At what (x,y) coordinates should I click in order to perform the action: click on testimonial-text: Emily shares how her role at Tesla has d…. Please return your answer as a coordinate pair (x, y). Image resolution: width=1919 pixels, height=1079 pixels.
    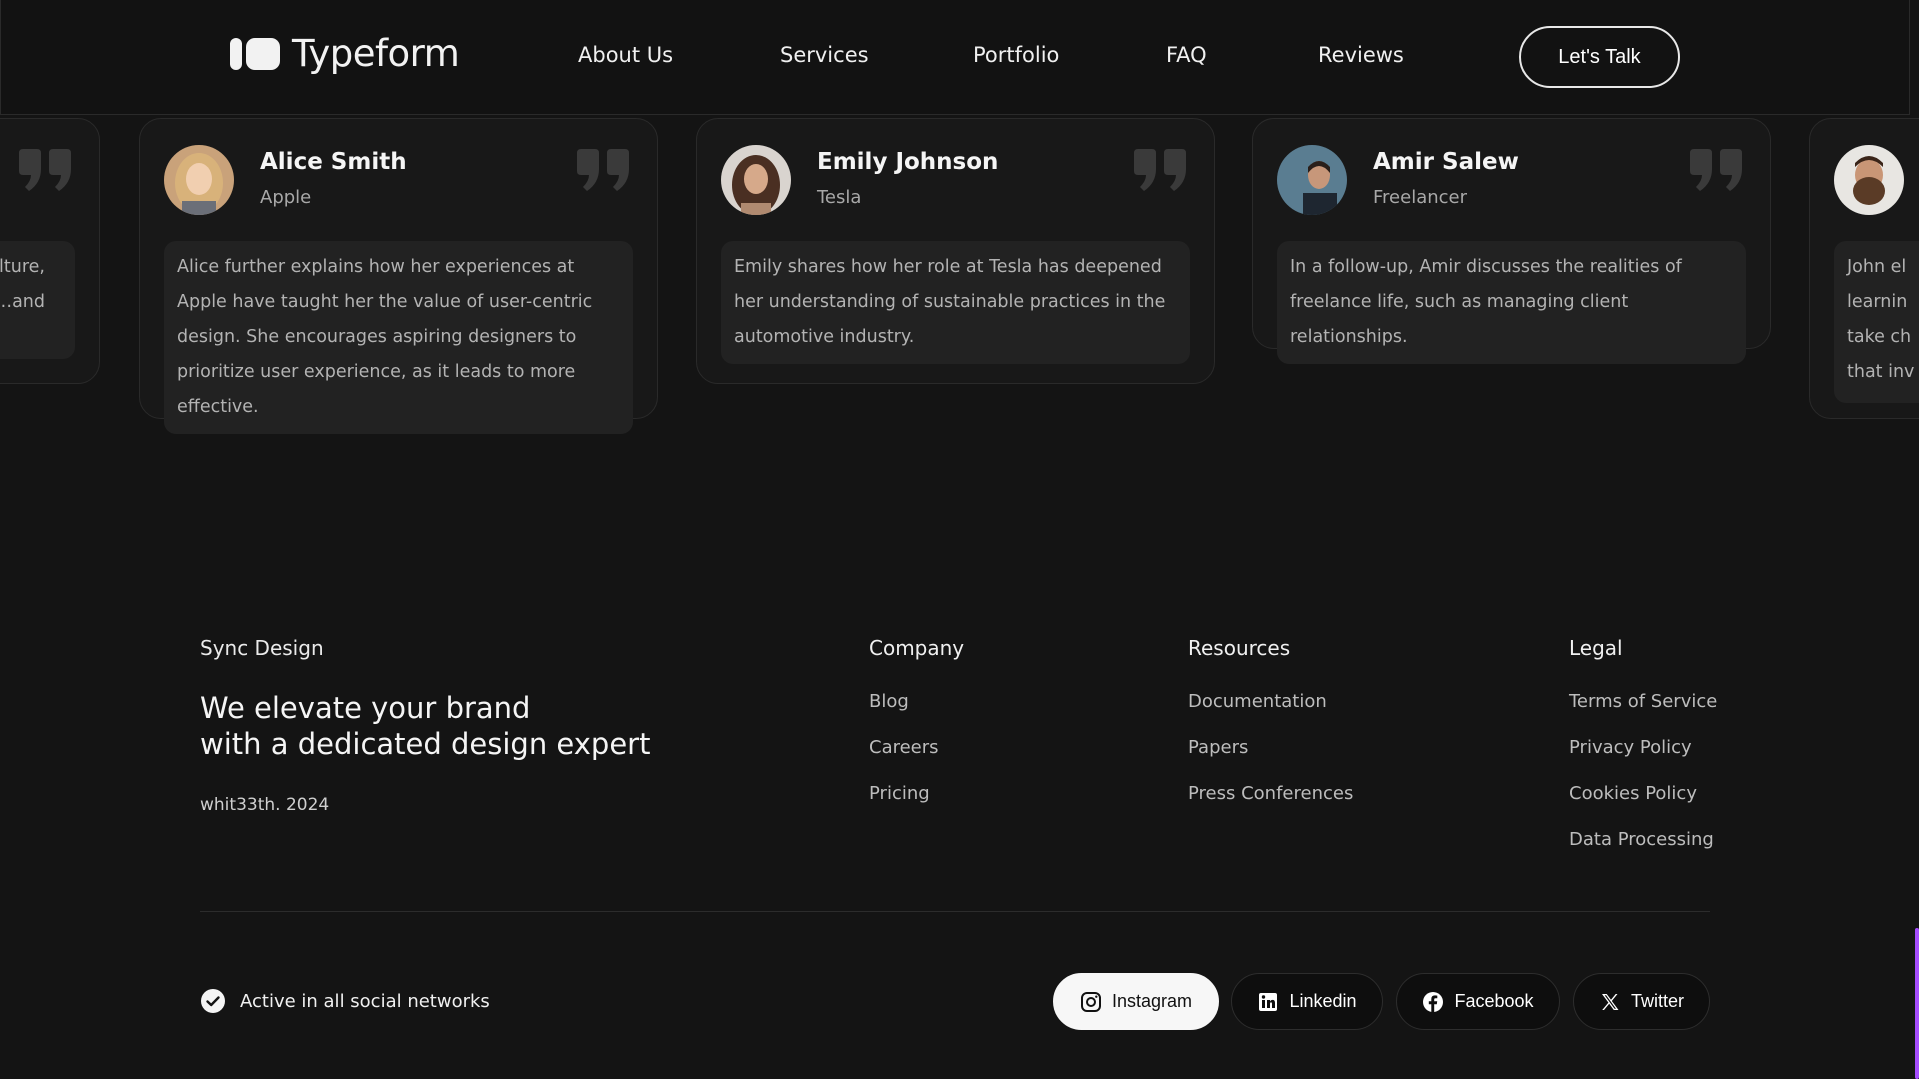
    Looking at the image, I should click on (955, 302).